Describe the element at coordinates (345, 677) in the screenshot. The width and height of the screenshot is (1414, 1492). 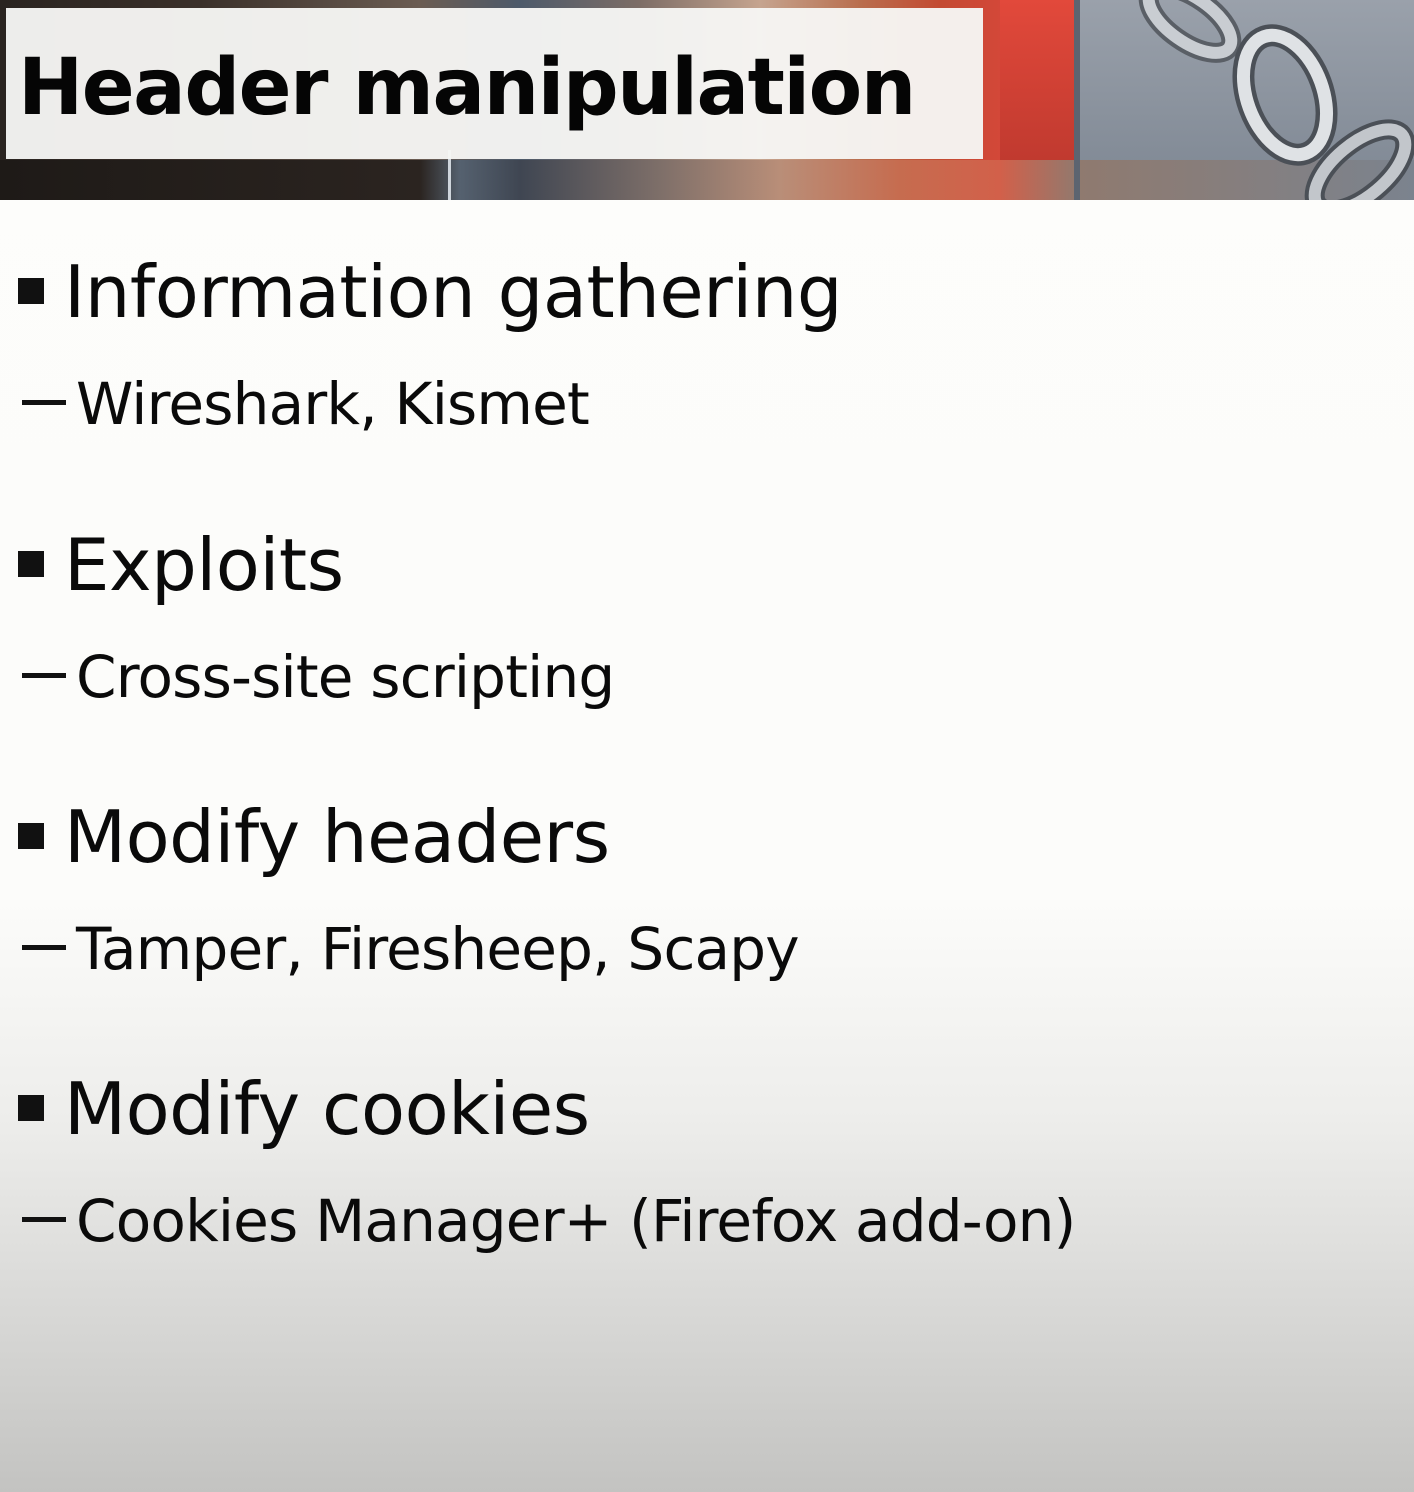
I see `sub-bullet-label: Cross-site scripting` at that location.